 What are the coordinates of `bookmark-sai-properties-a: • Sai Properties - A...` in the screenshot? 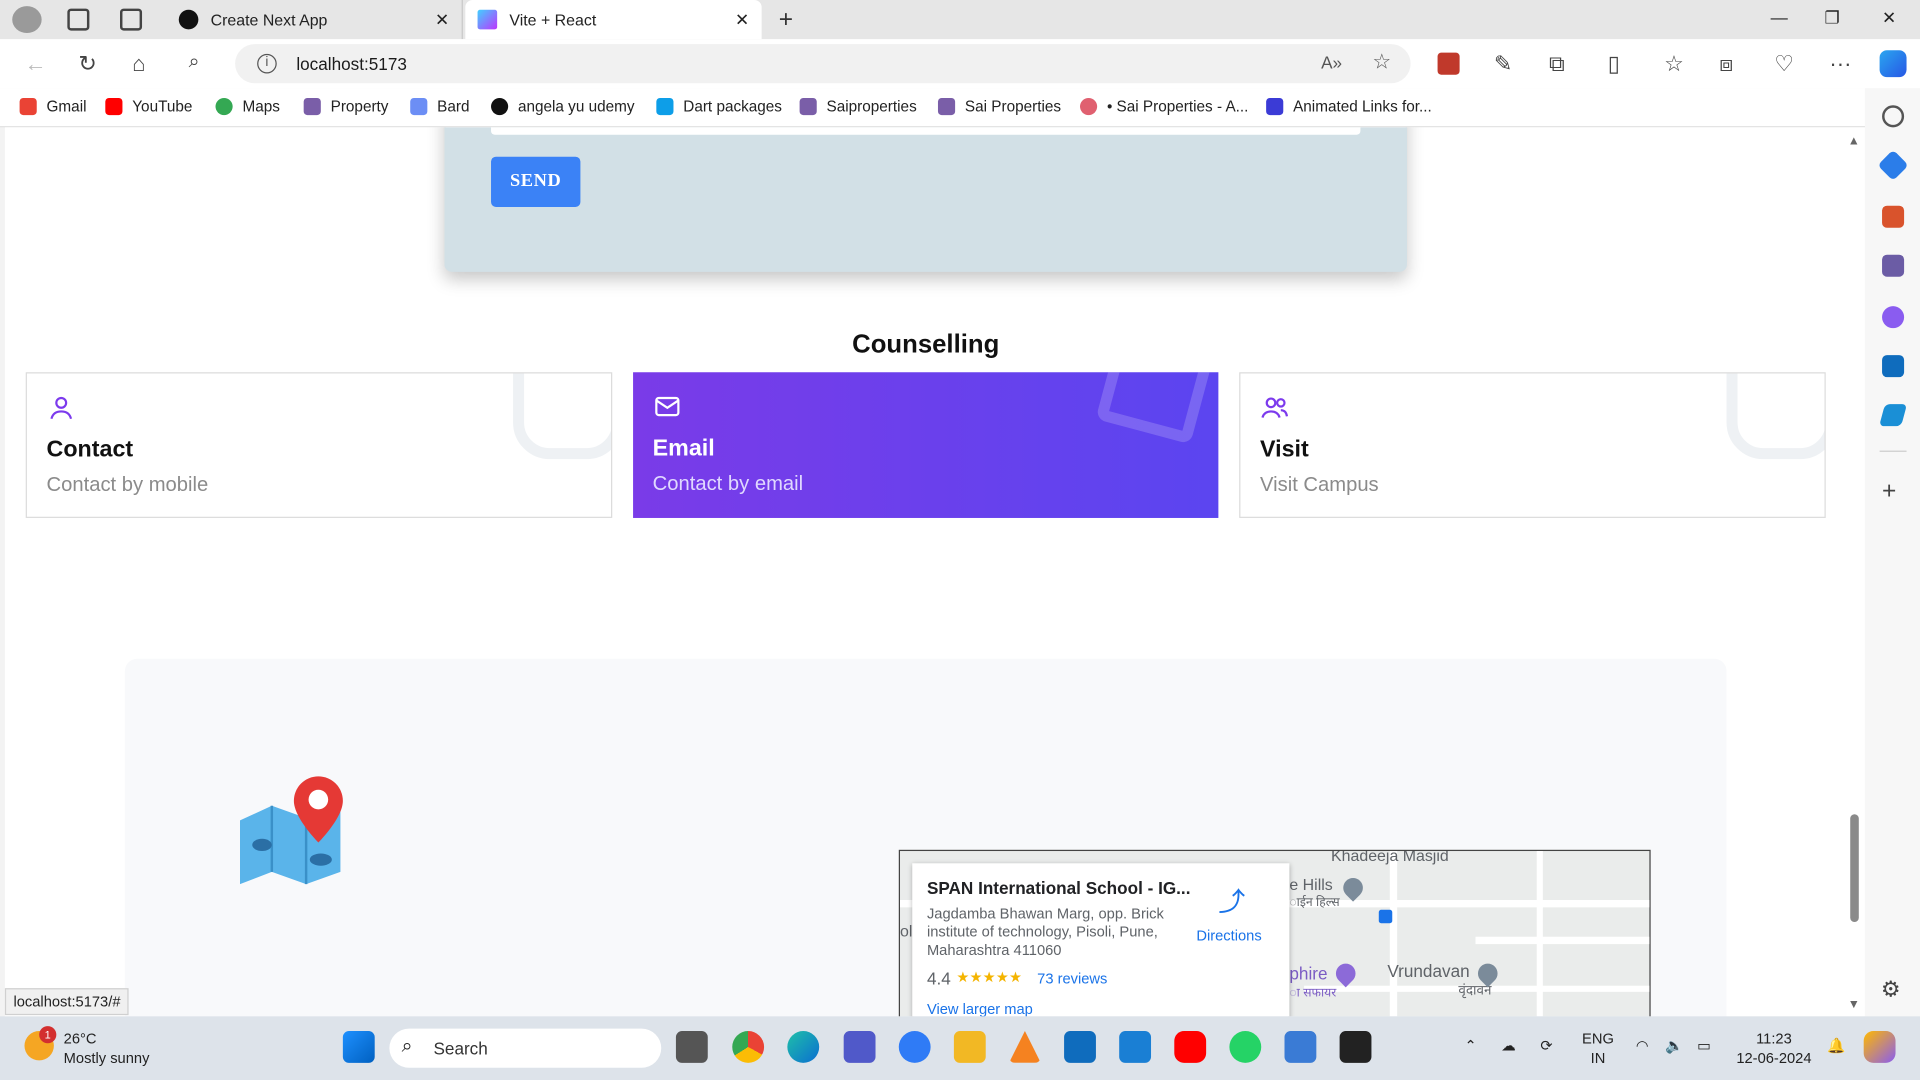 It's located at (1164, 106).